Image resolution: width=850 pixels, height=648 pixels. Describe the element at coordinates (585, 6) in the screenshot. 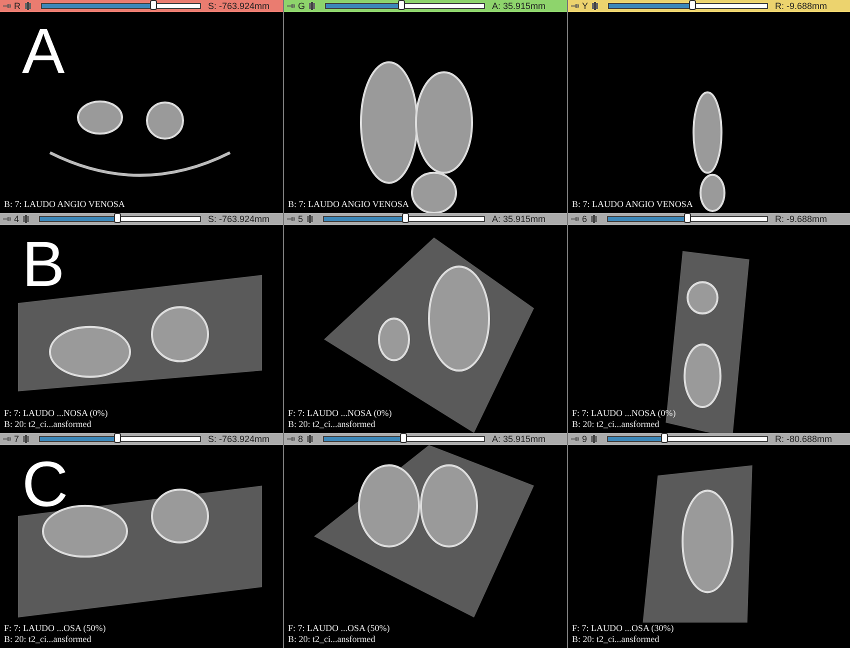

I see `view-label: Y` at that location.